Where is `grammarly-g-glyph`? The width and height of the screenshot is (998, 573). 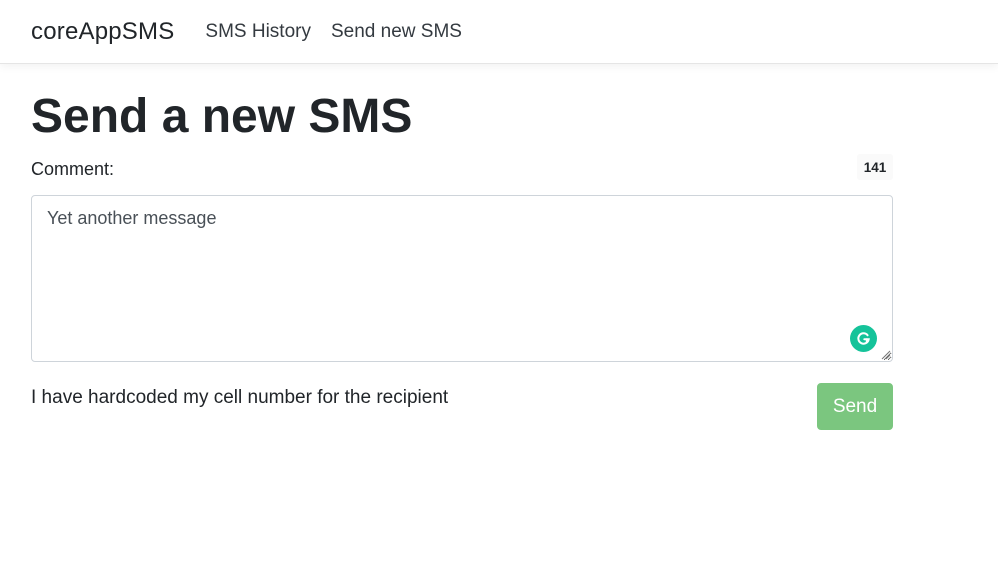 grammarly-g-glyph is located at coordinates (863, 338).